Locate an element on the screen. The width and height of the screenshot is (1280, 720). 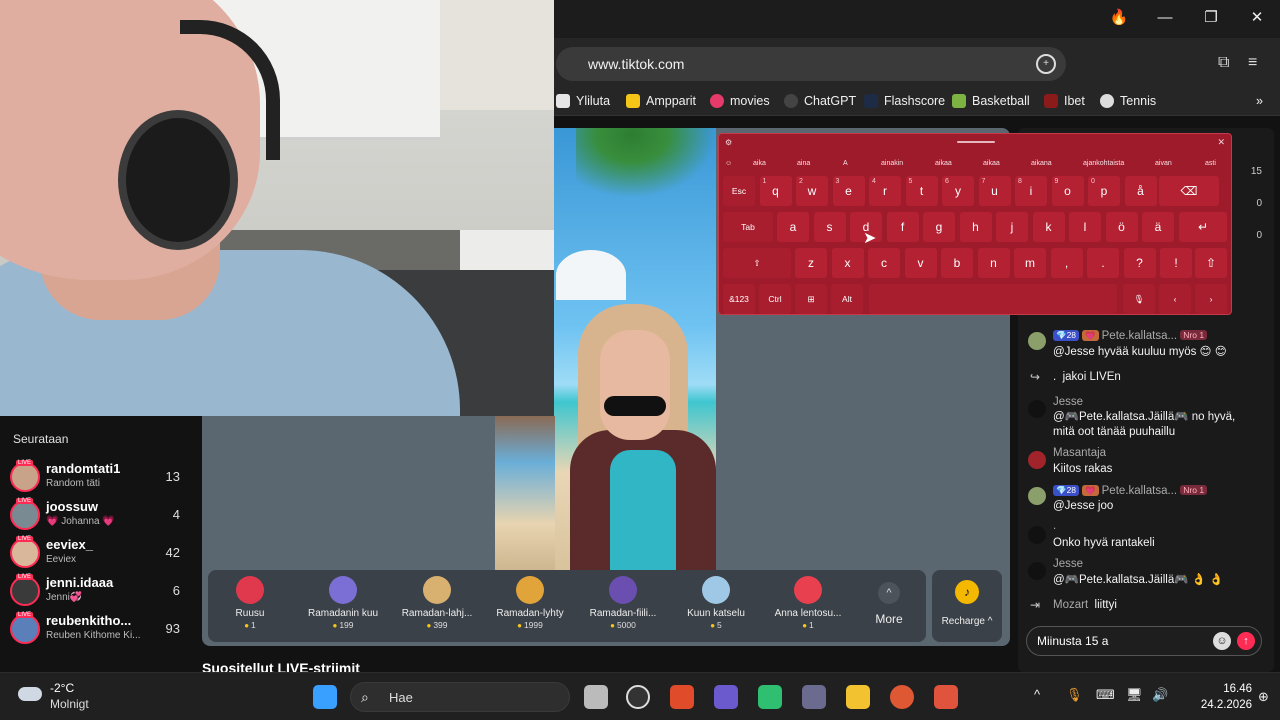
key: b is located at coordinates (957, 263).